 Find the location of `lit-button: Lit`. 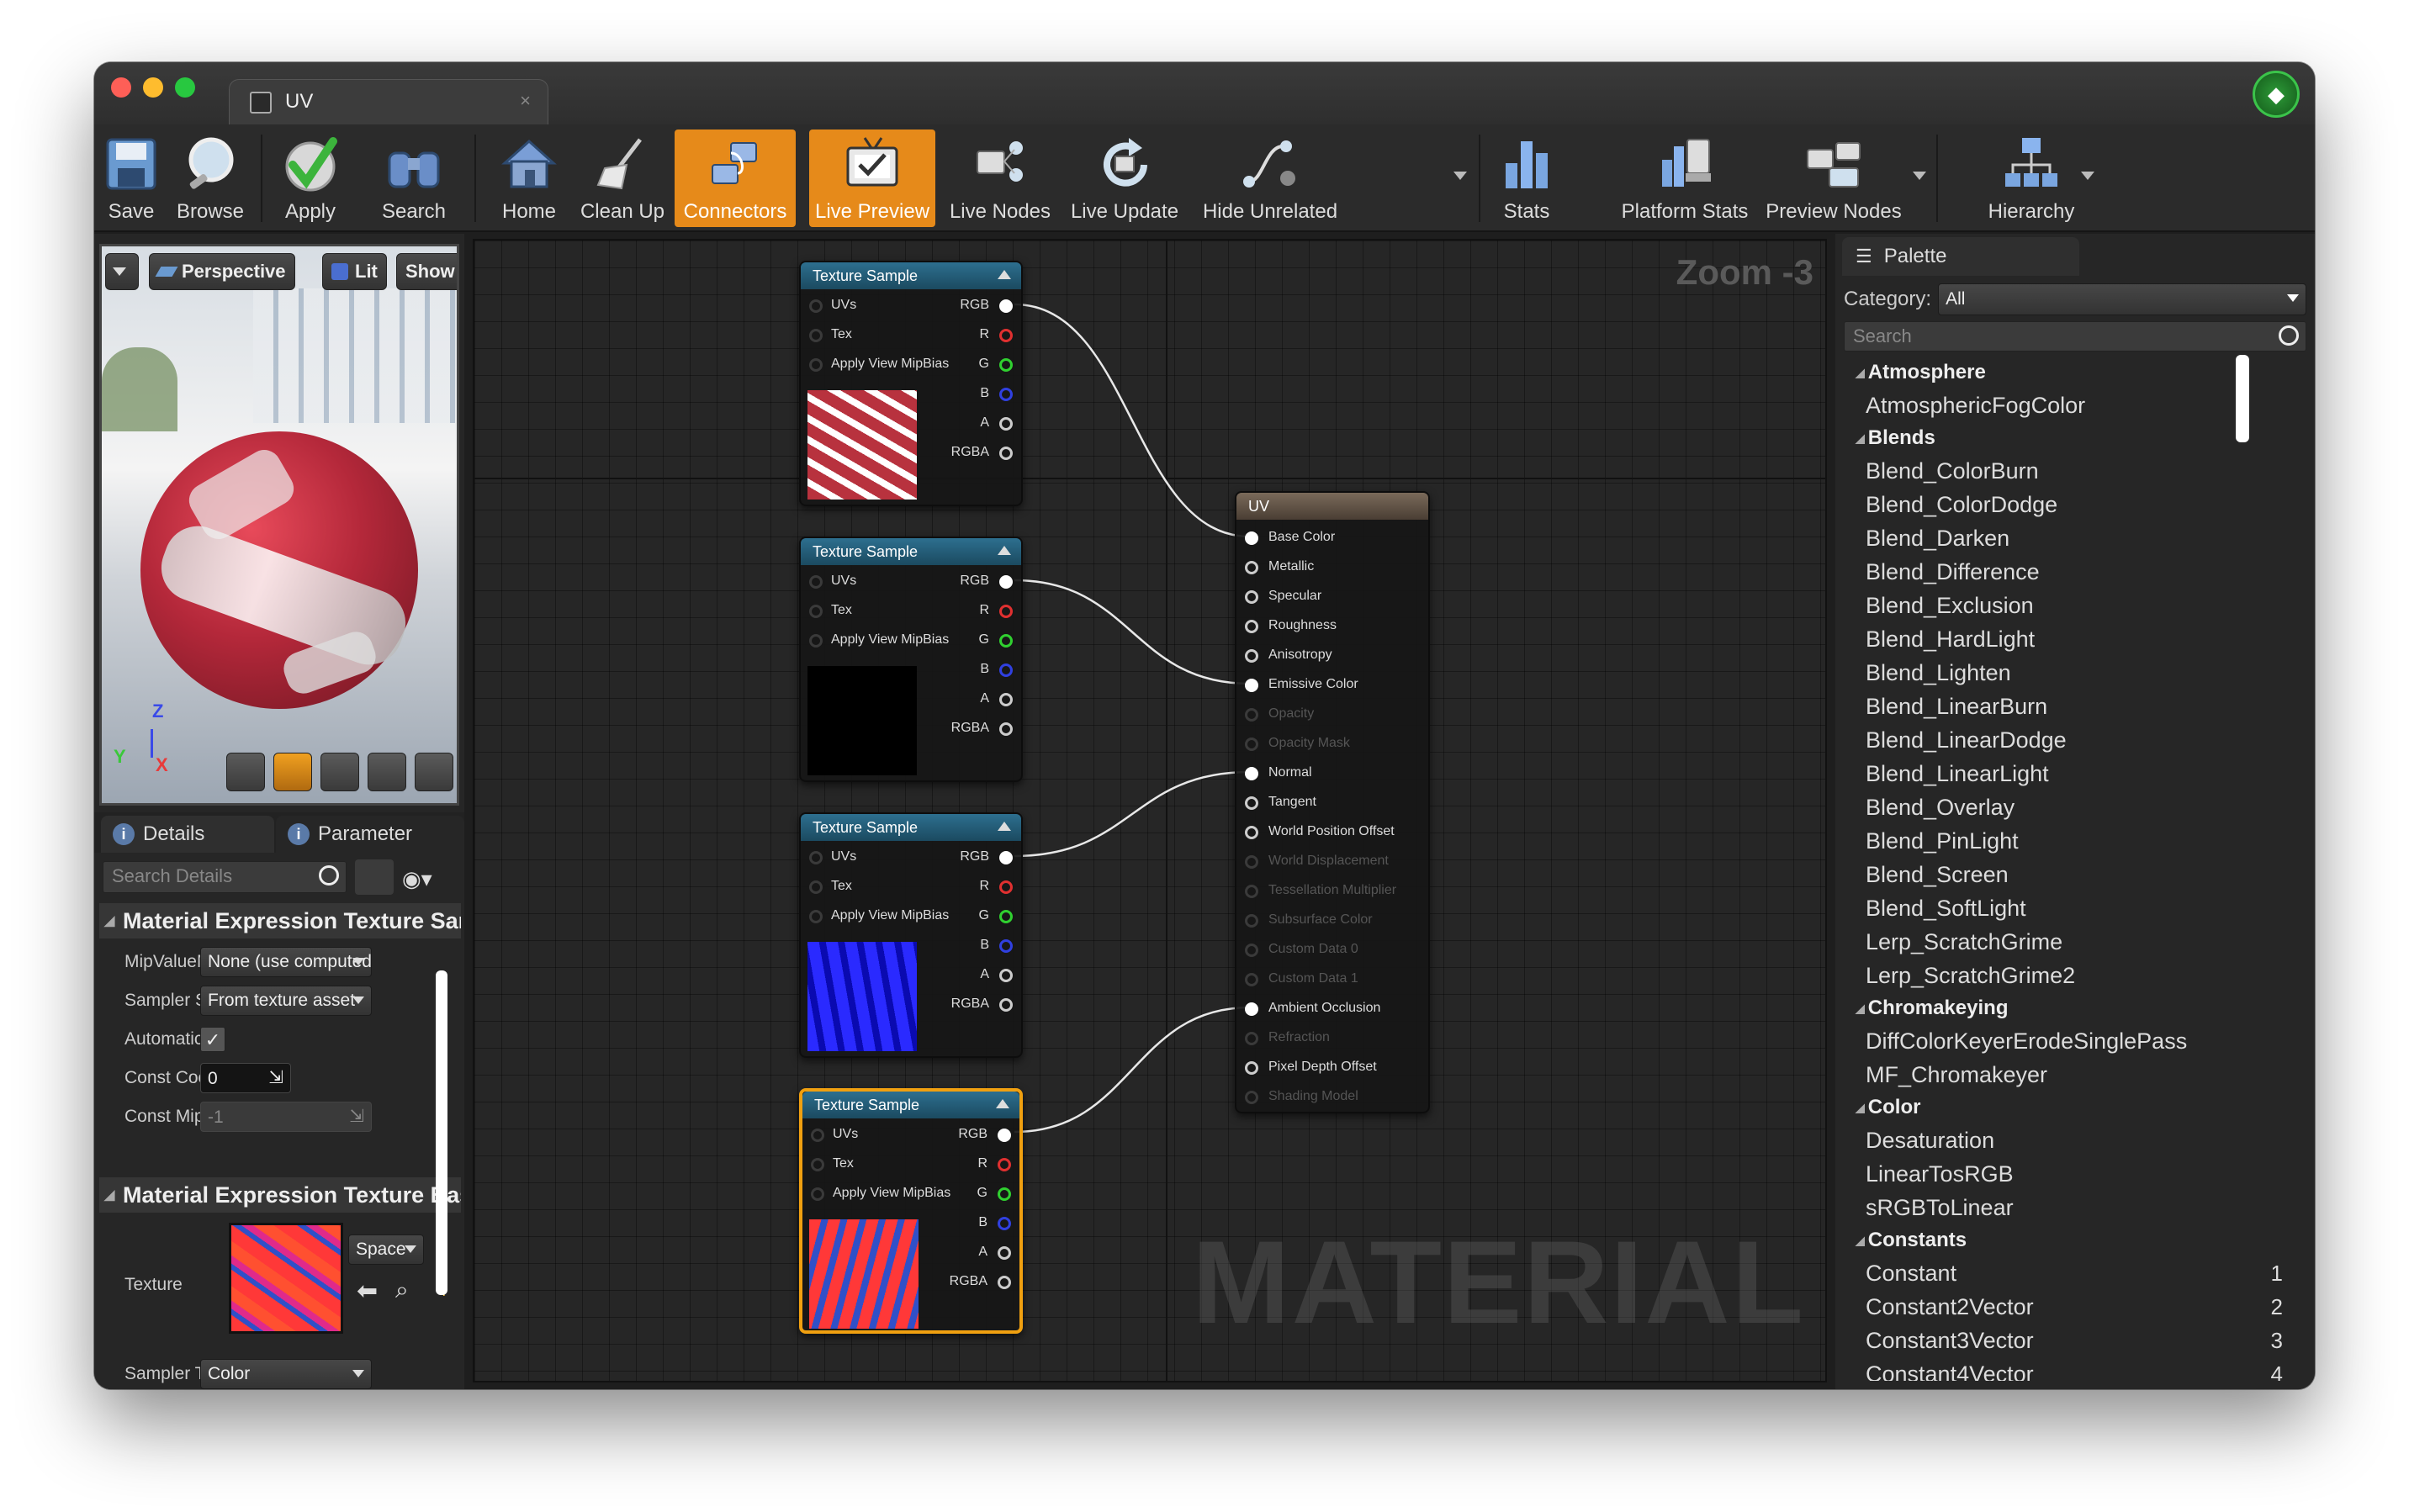

lit-button: Lit is located at coordinates (354, 271).